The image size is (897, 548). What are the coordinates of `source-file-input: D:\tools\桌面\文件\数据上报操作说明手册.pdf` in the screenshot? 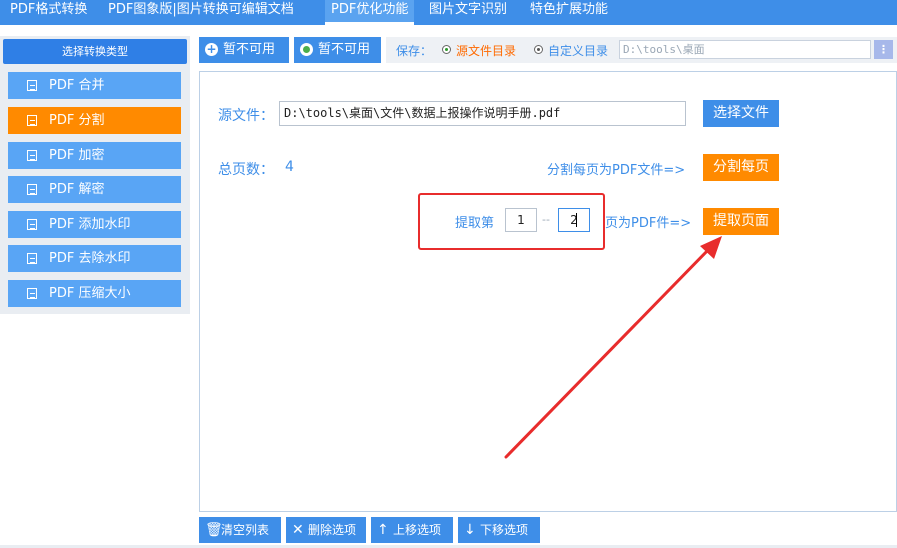 It's located at (482, 113).